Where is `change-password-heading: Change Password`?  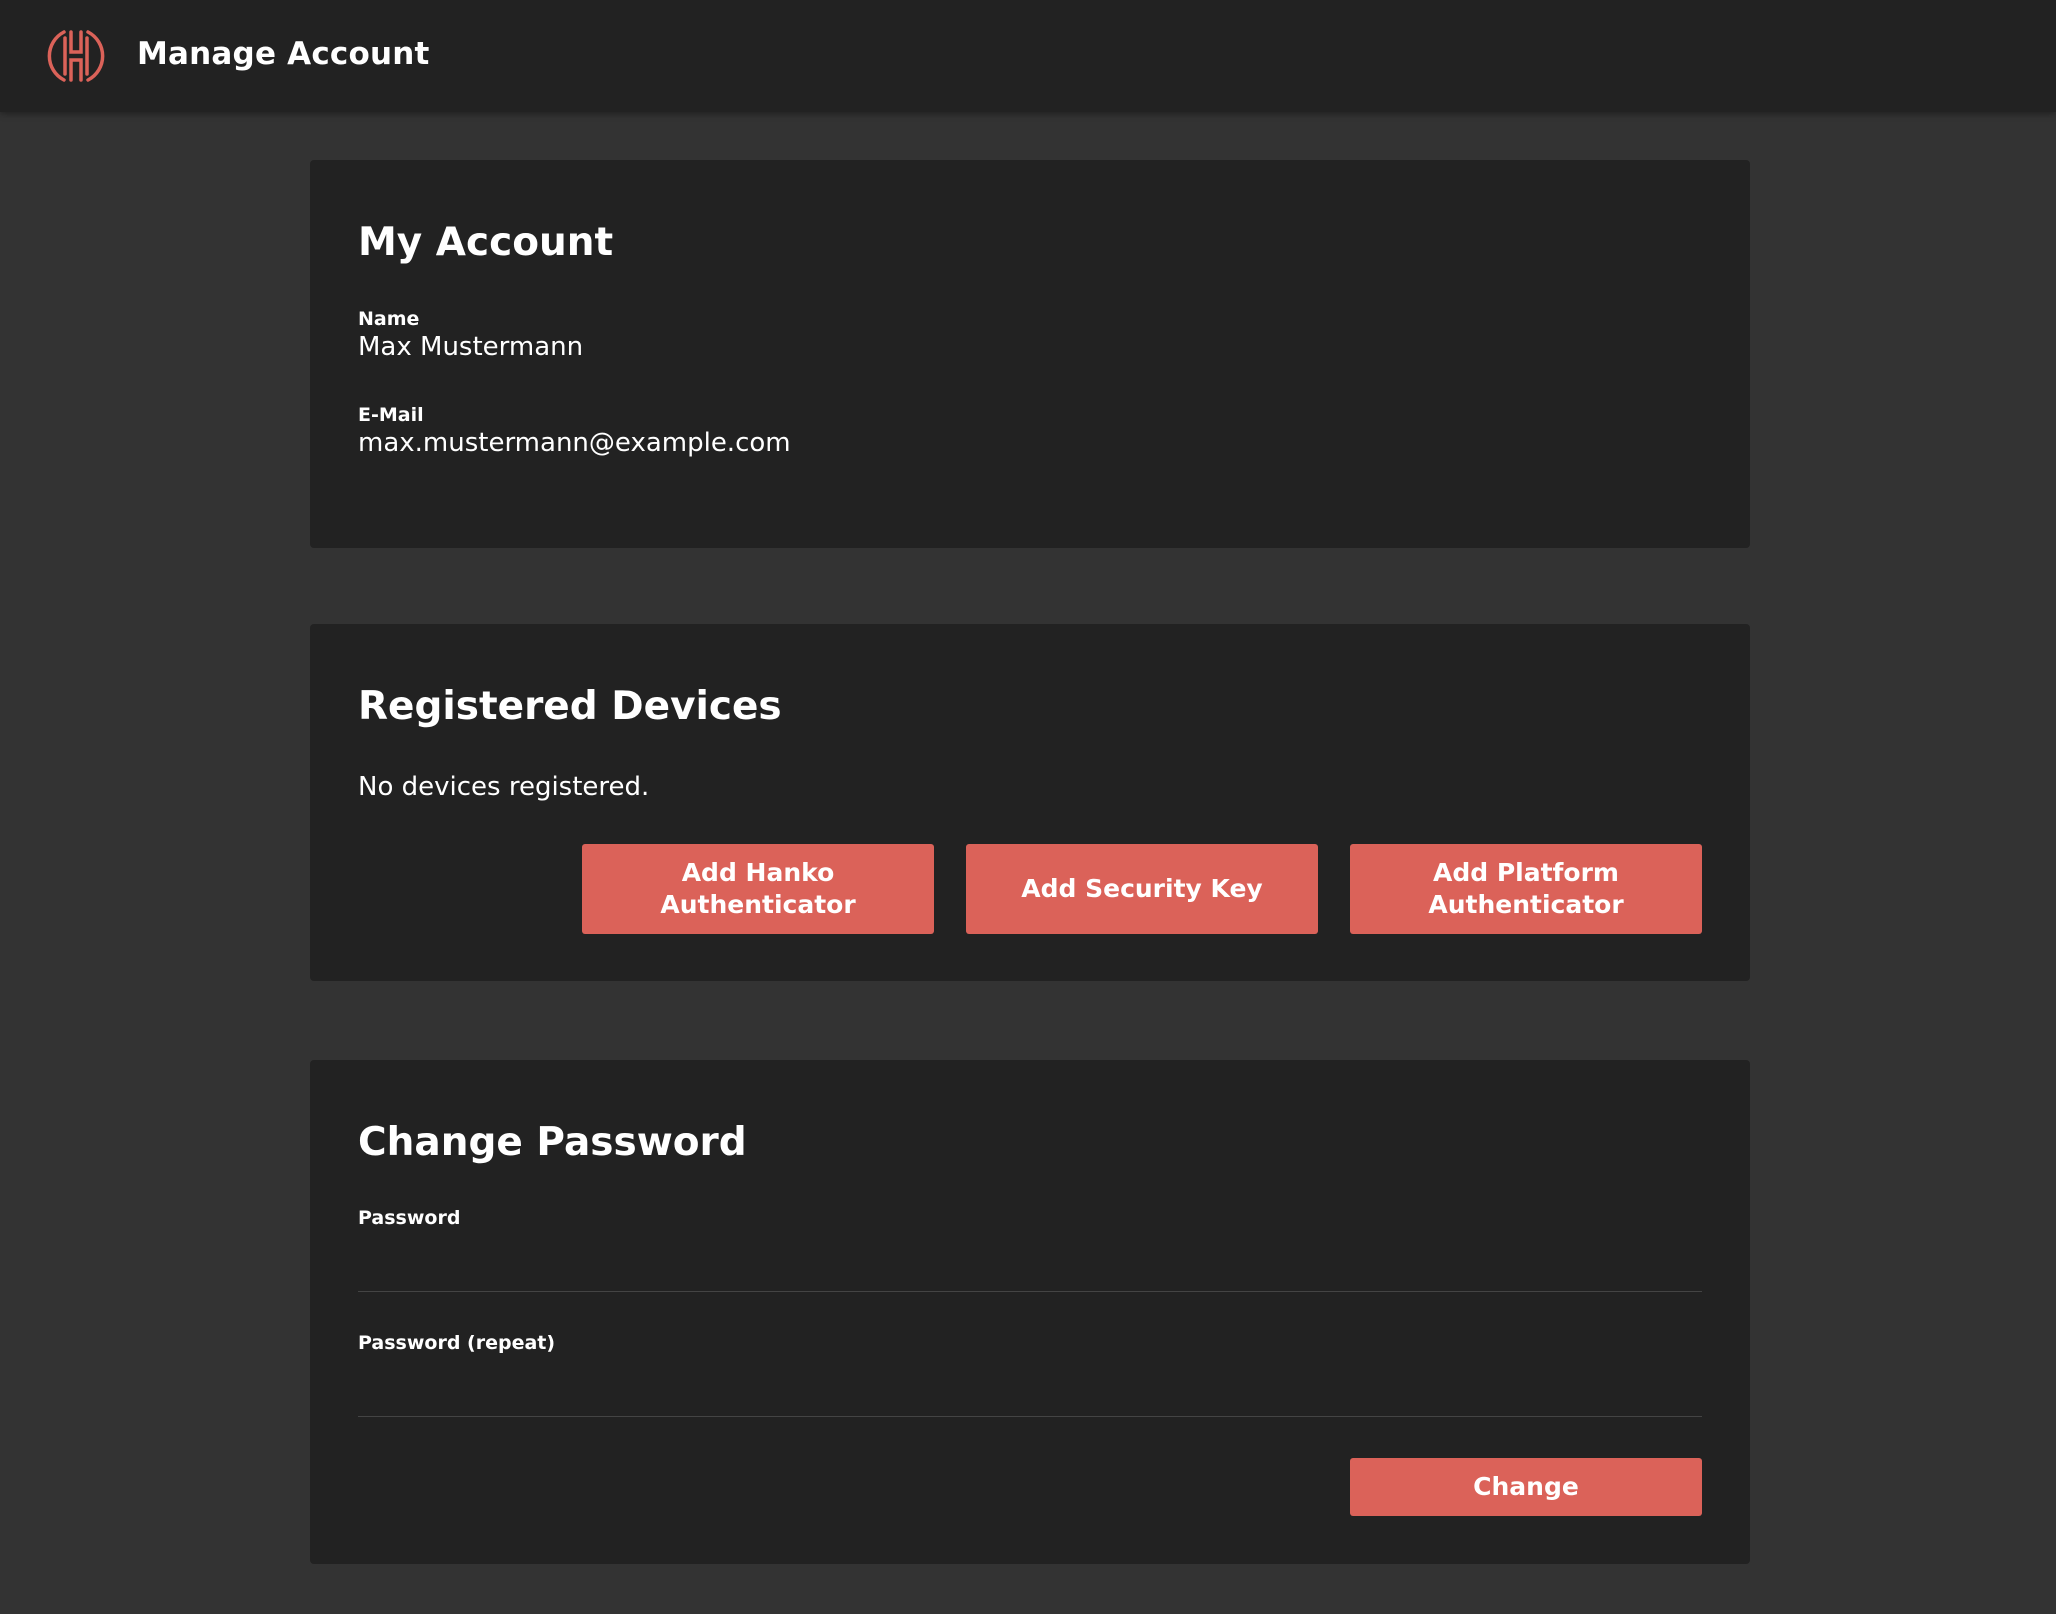
change-password-heading: Change Password is located at coordinates (552, 1142).